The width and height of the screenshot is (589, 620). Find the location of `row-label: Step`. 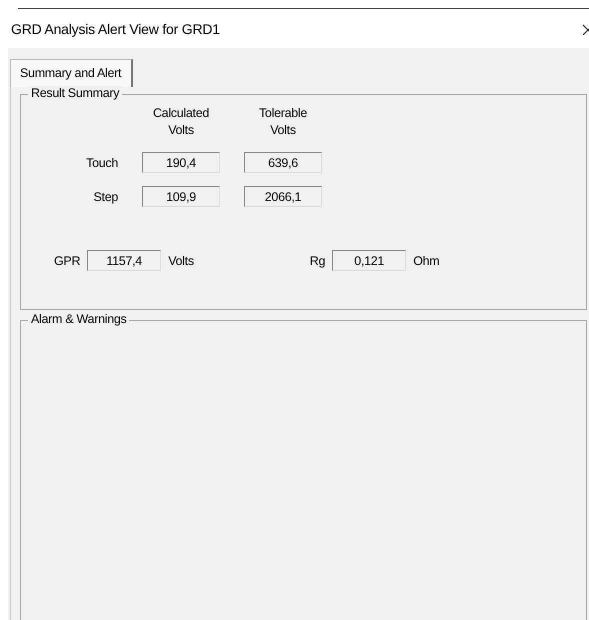

row-label: Step is located at coordinates (105, 197).